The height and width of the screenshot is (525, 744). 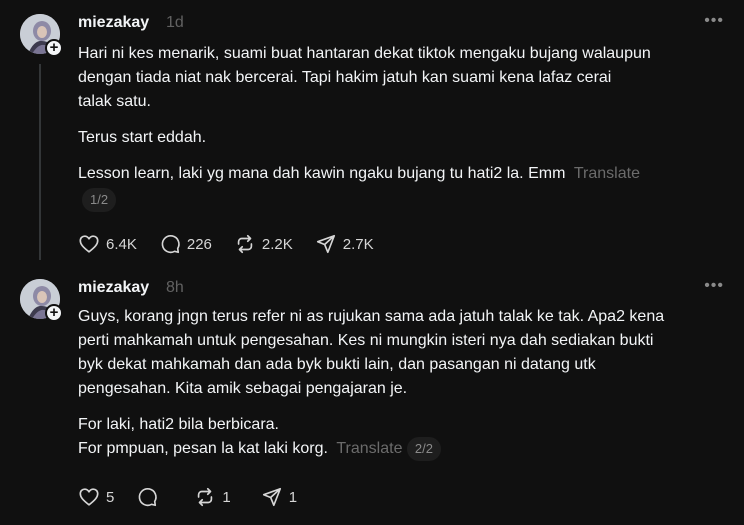 I want to click on reply-count: 226, so click(x=199, y=244).